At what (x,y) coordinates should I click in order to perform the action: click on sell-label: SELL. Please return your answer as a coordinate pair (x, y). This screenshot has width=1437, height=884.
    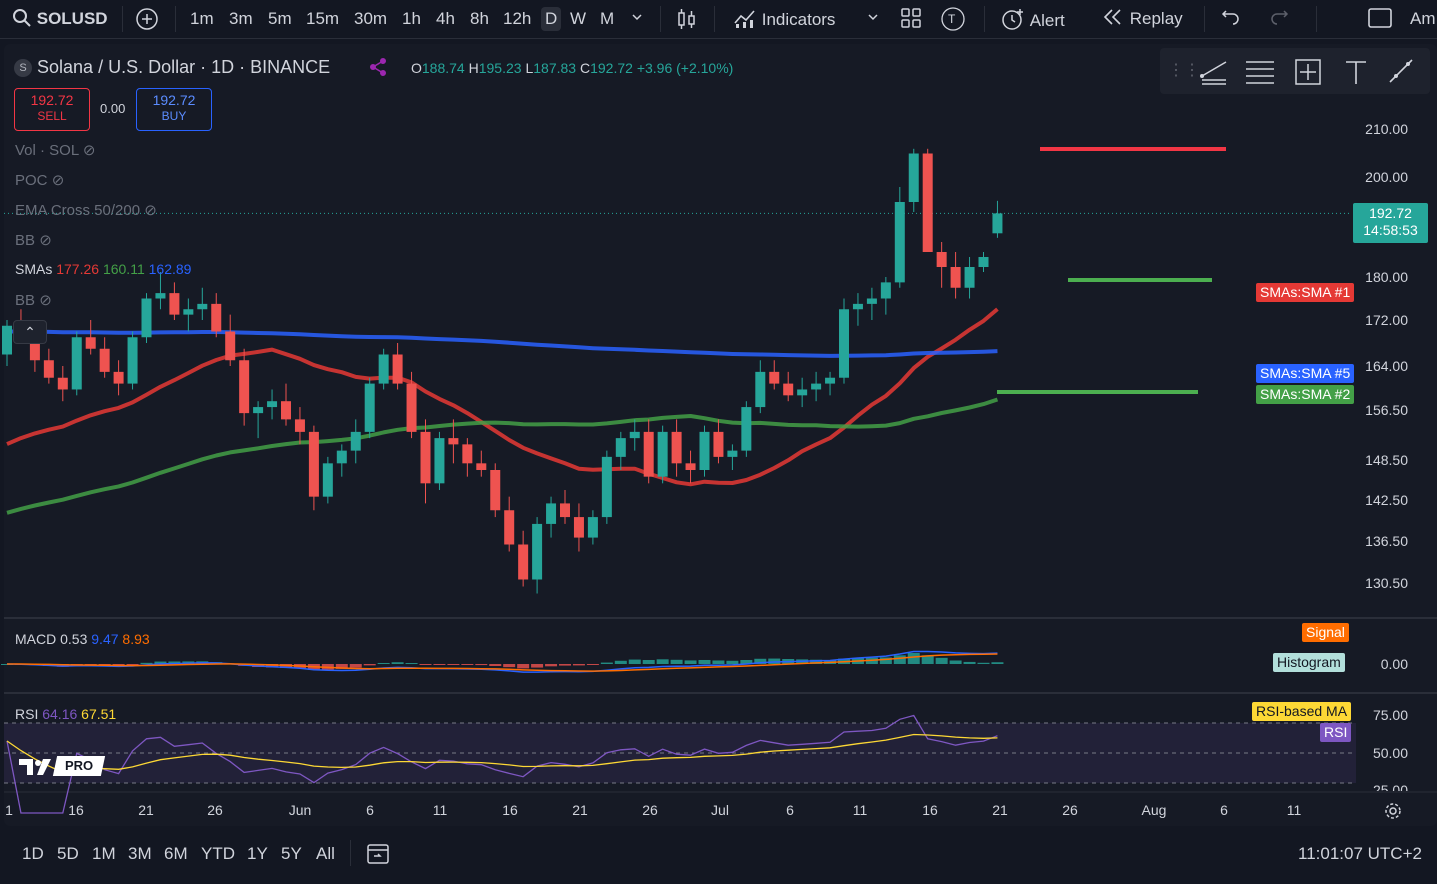
    Looking at the image, I should click on (52, 116).